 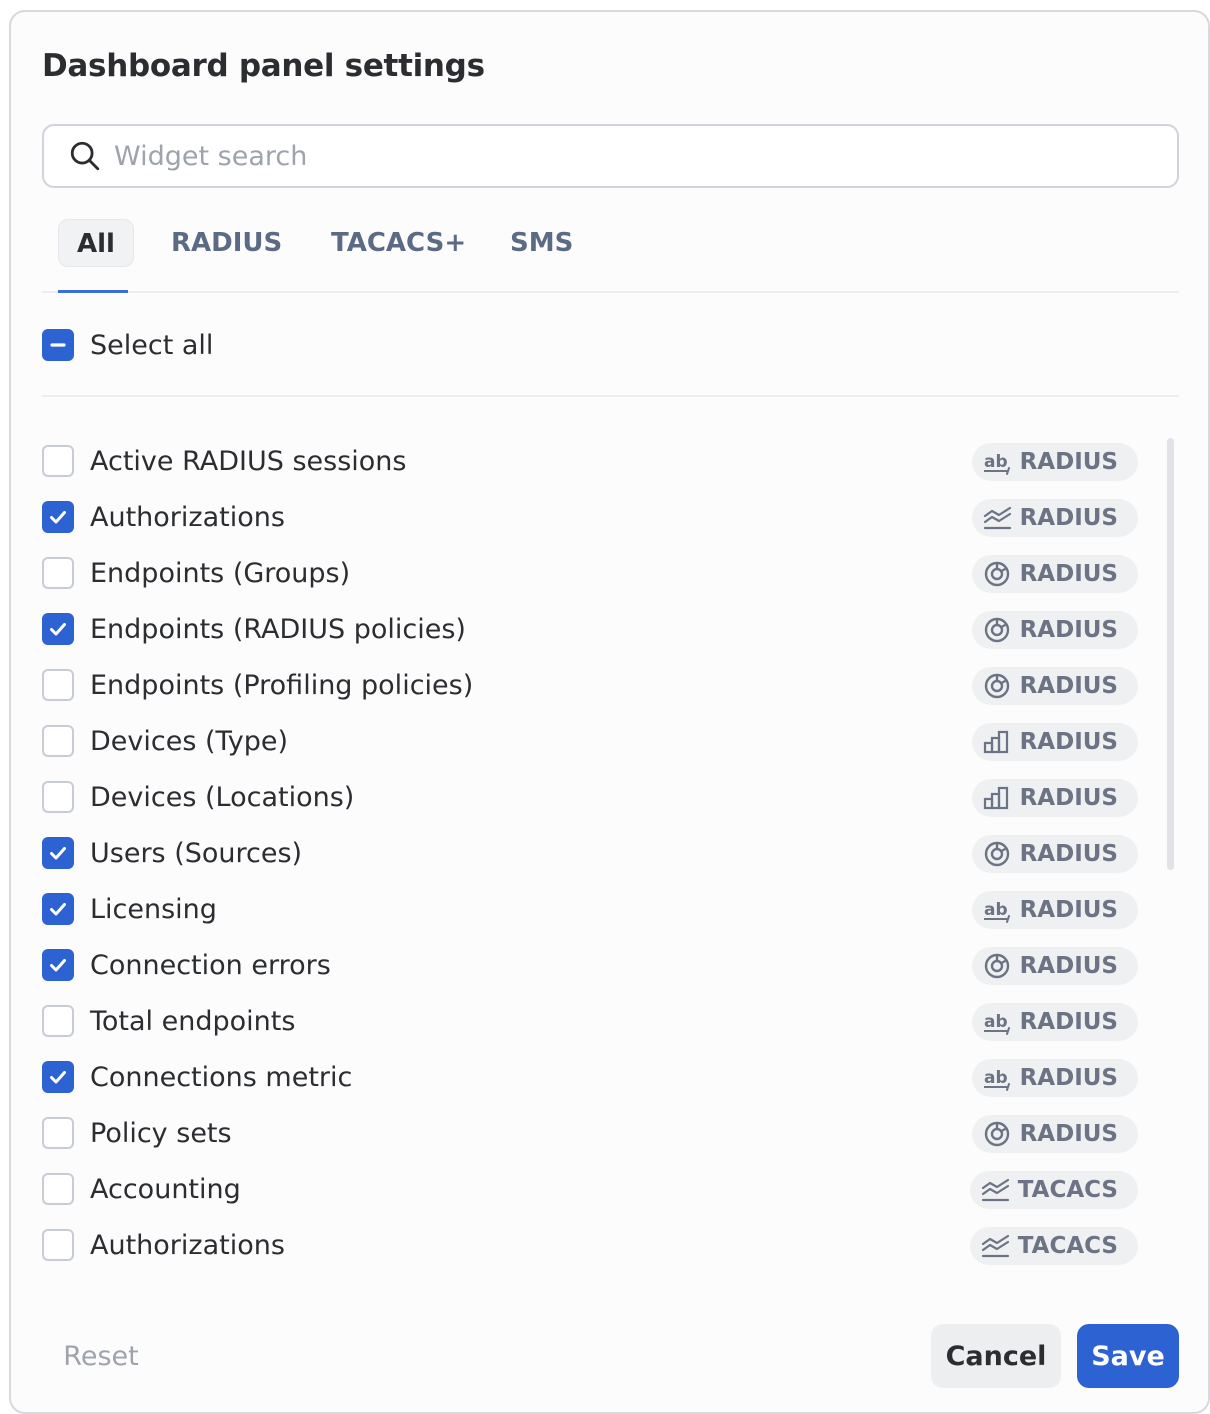 What do you see at coordinates (610, 292) in the screenshot?
I see `tabs-divider` at bounding box center [610, 292].